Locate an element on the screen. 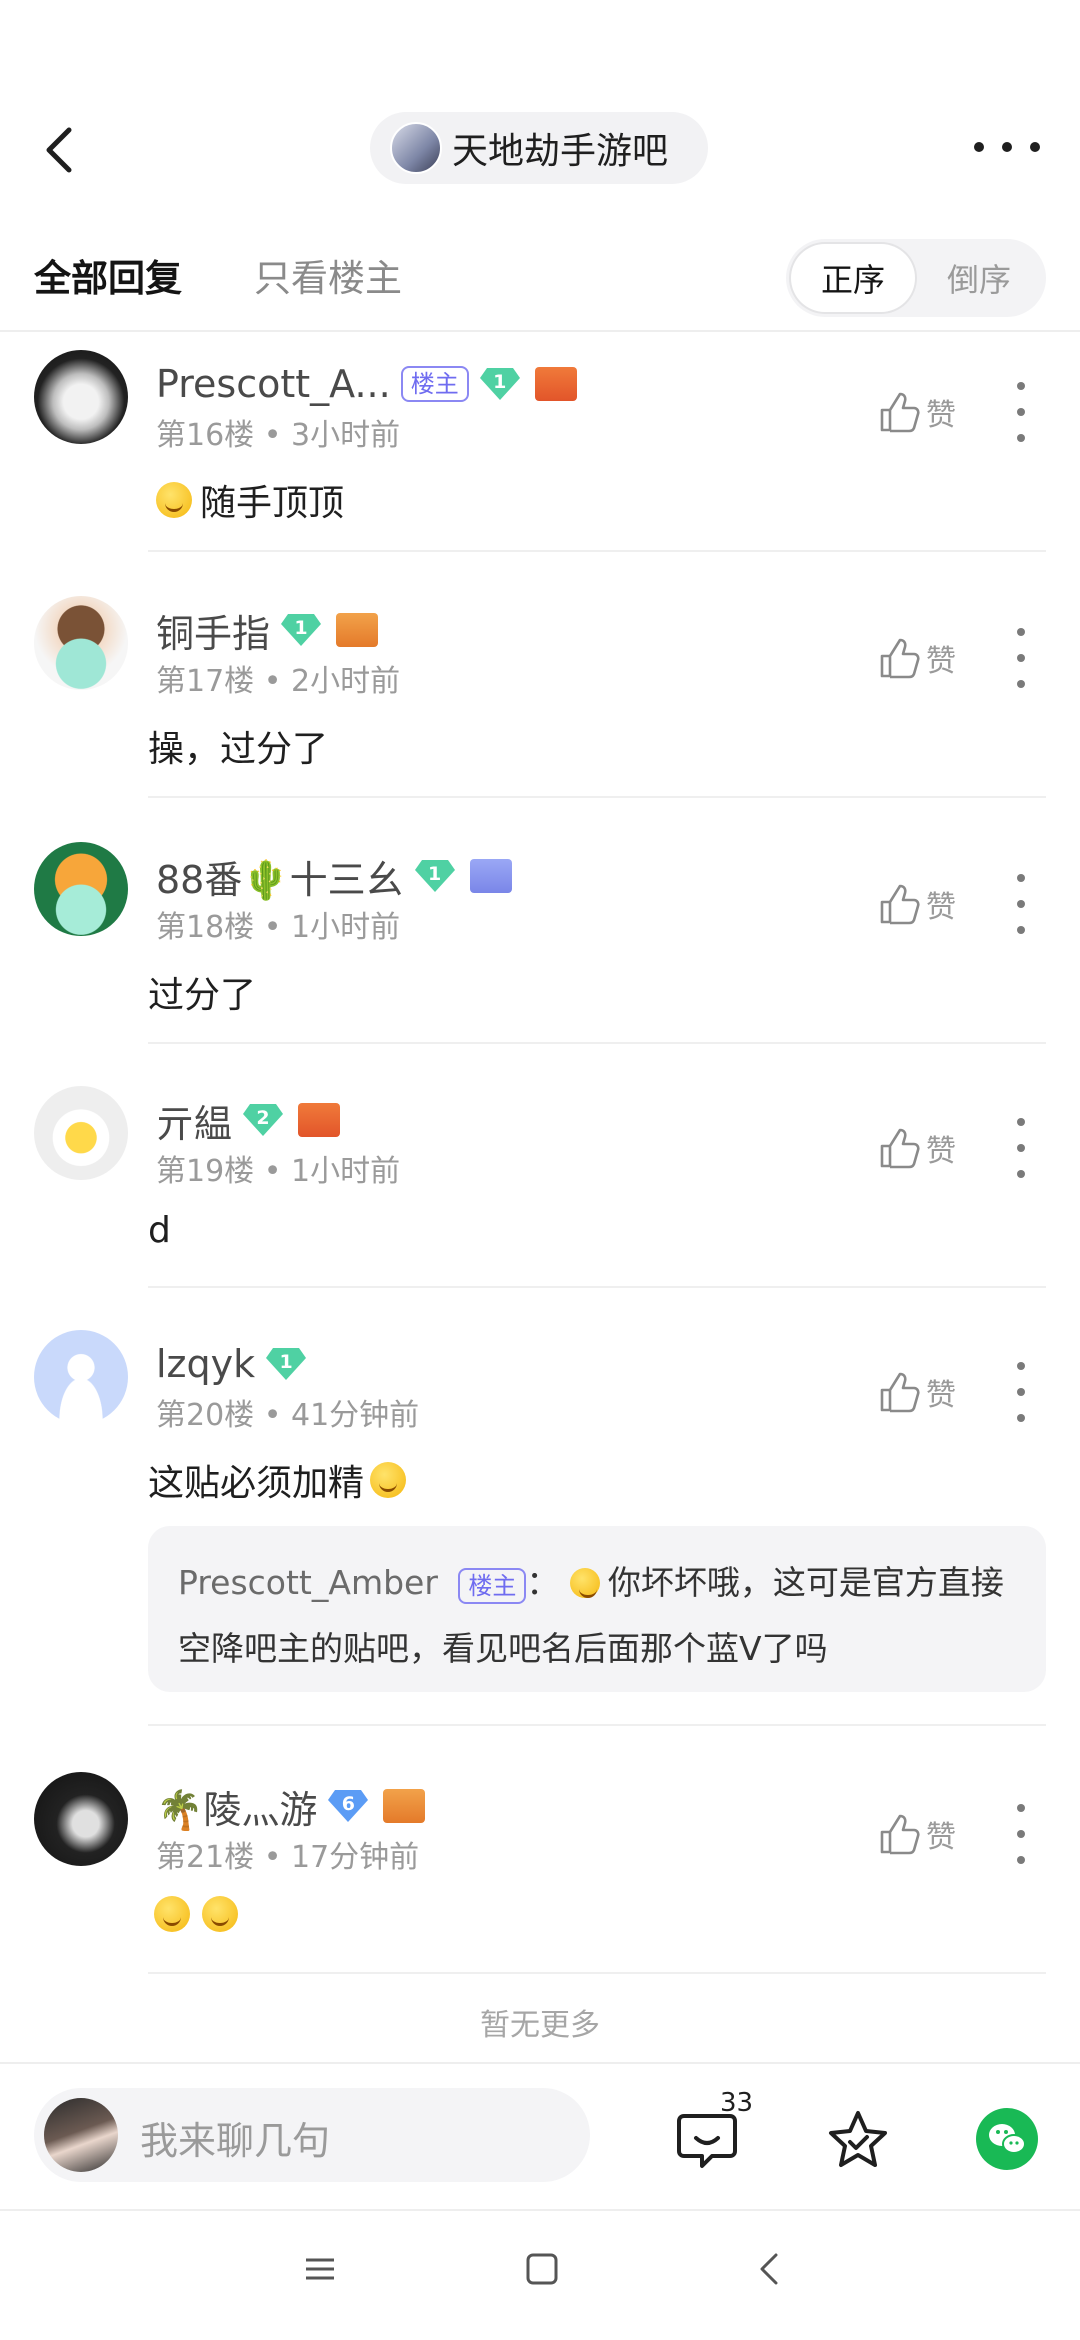  reply-input: 我来聊几句 is located at coordinates (312, 2135).